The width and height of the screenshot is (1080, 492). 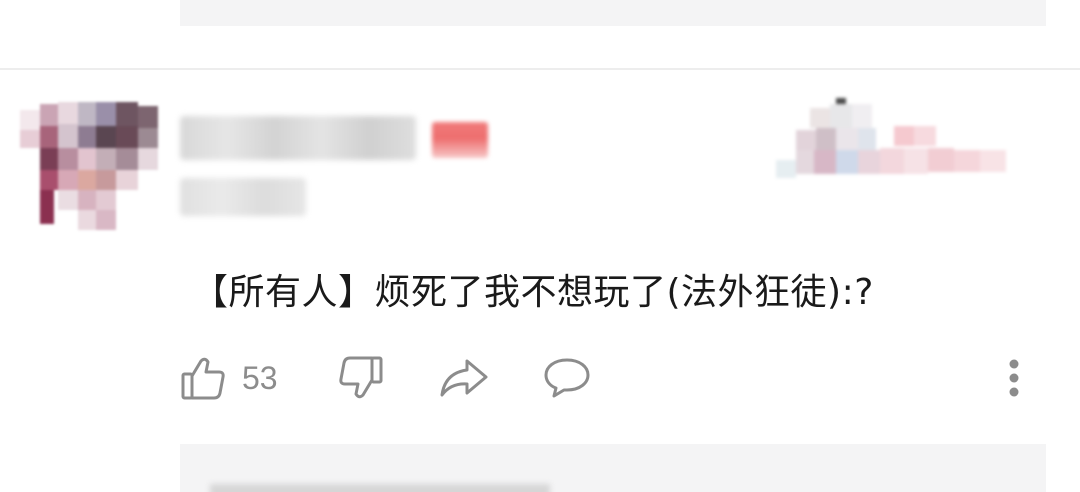 I want to click on like-count: 53, so click(x=260, y=377).